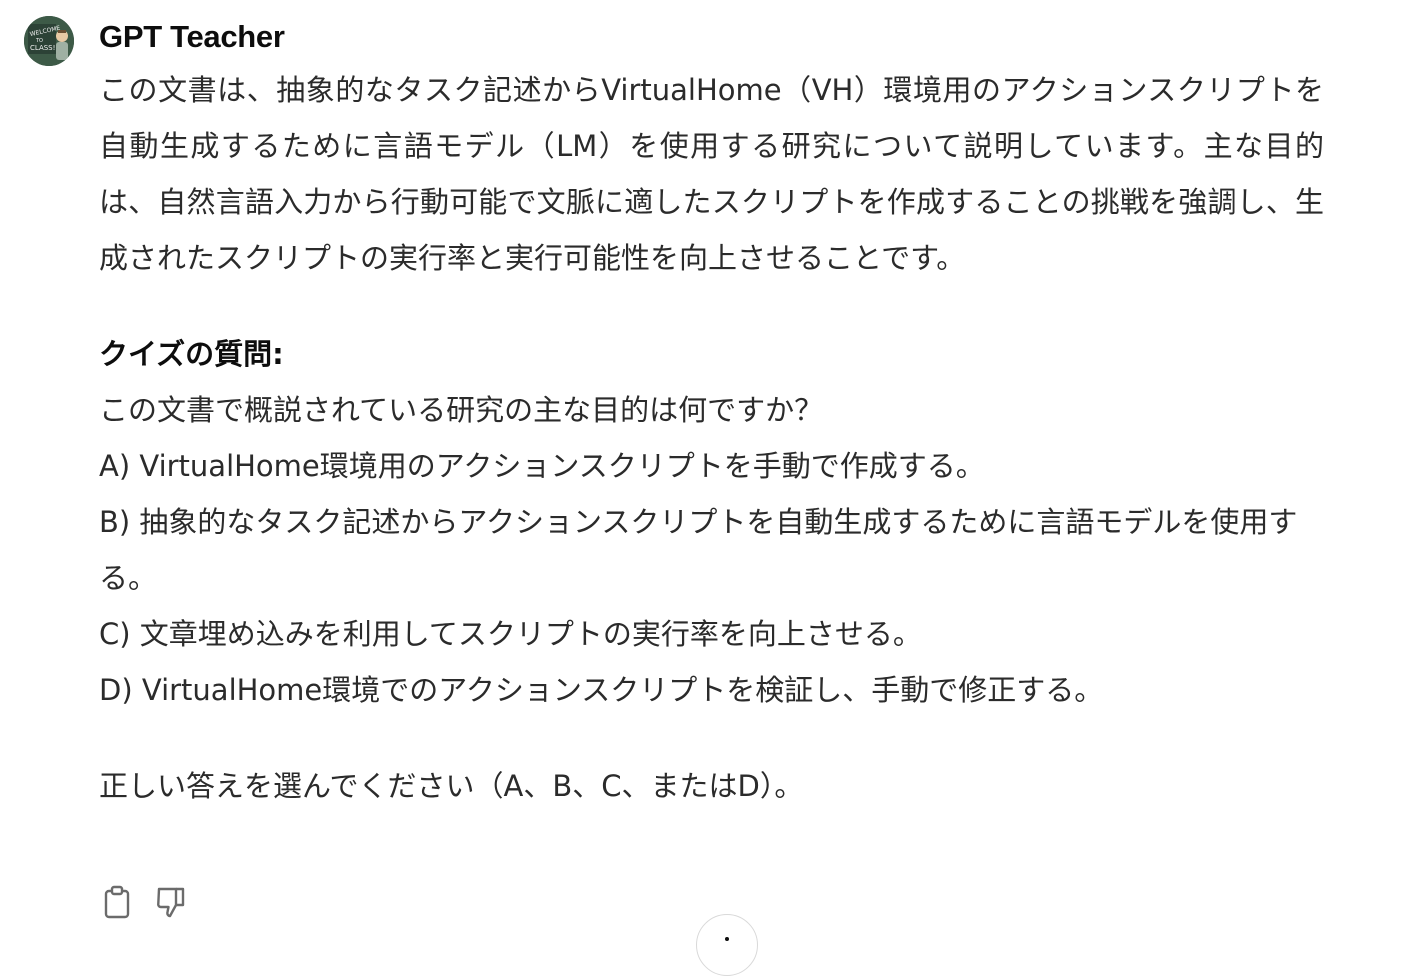  I want to click on arrow-down-icon, so click(727, 939).